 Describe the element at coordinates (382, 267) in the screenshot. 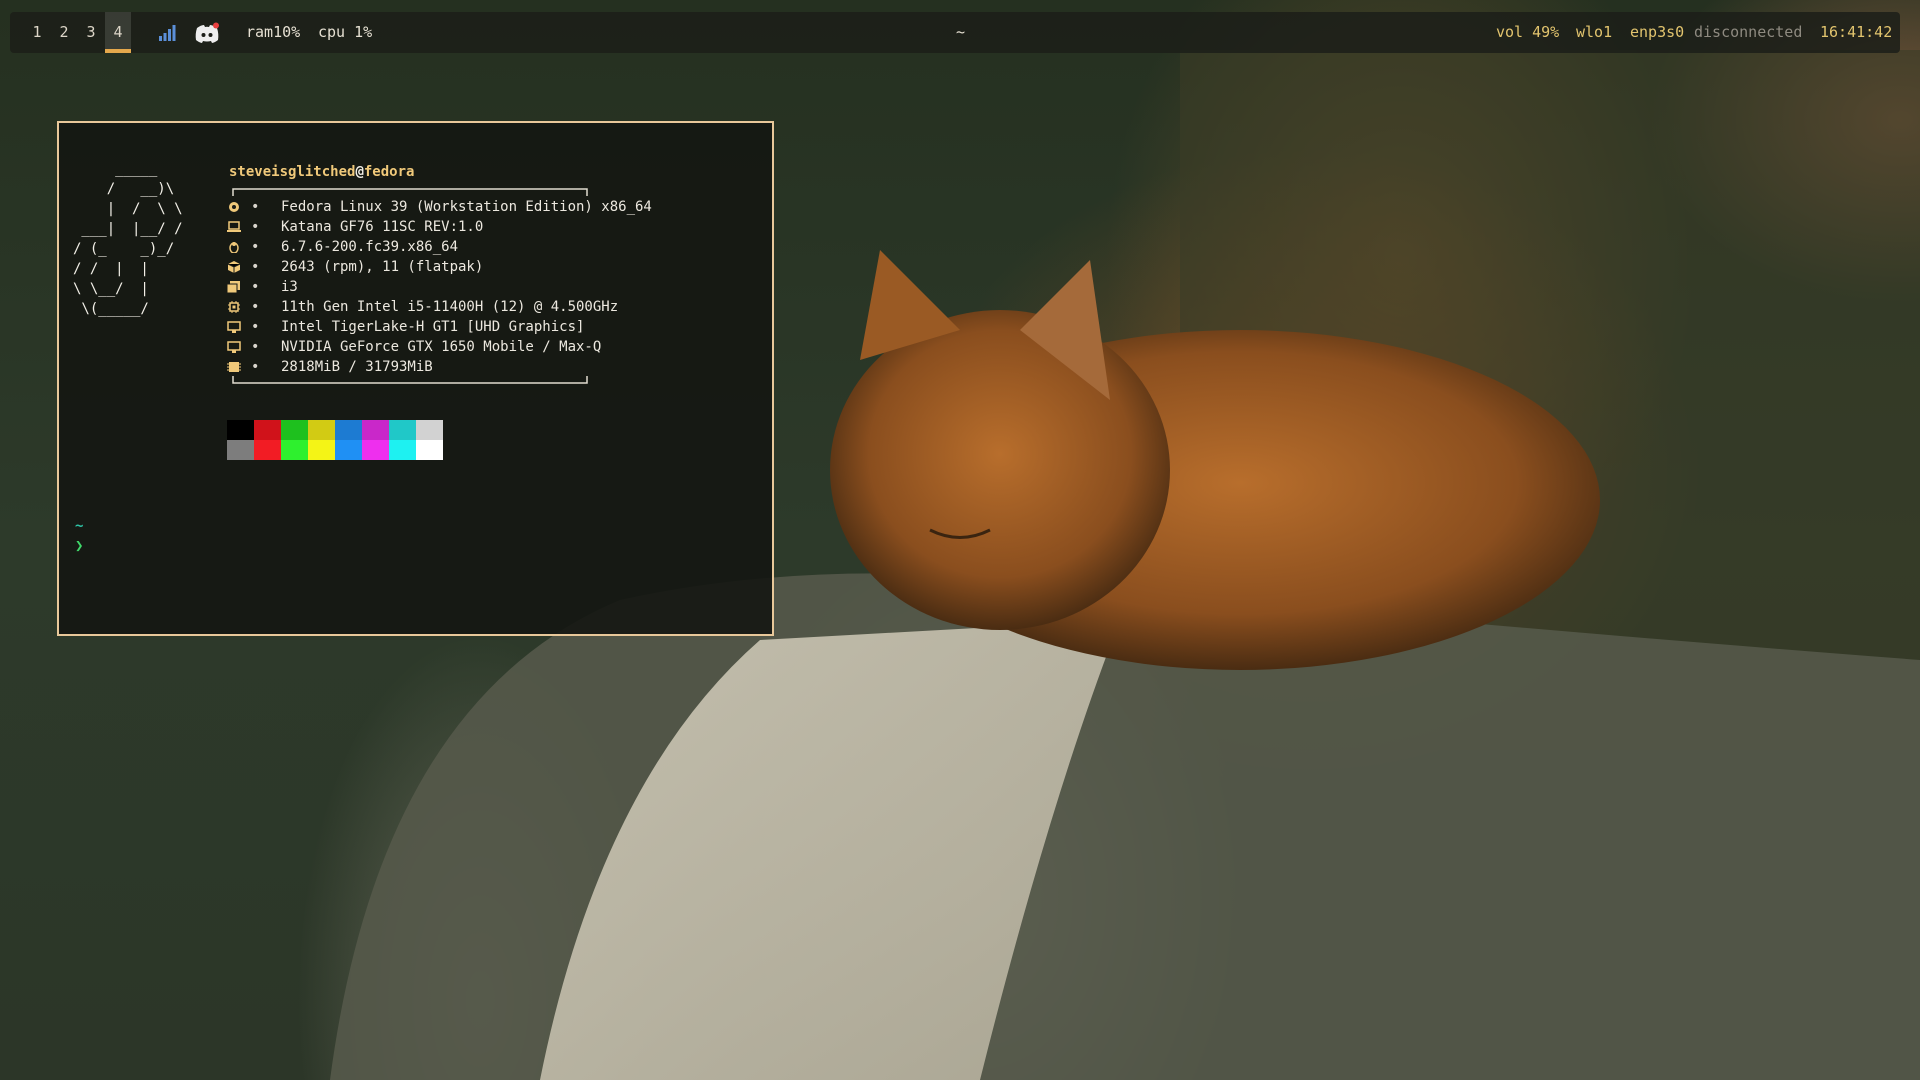

I see `packages-value: 2643 (rpm), 11 (flatpak)` at that location.